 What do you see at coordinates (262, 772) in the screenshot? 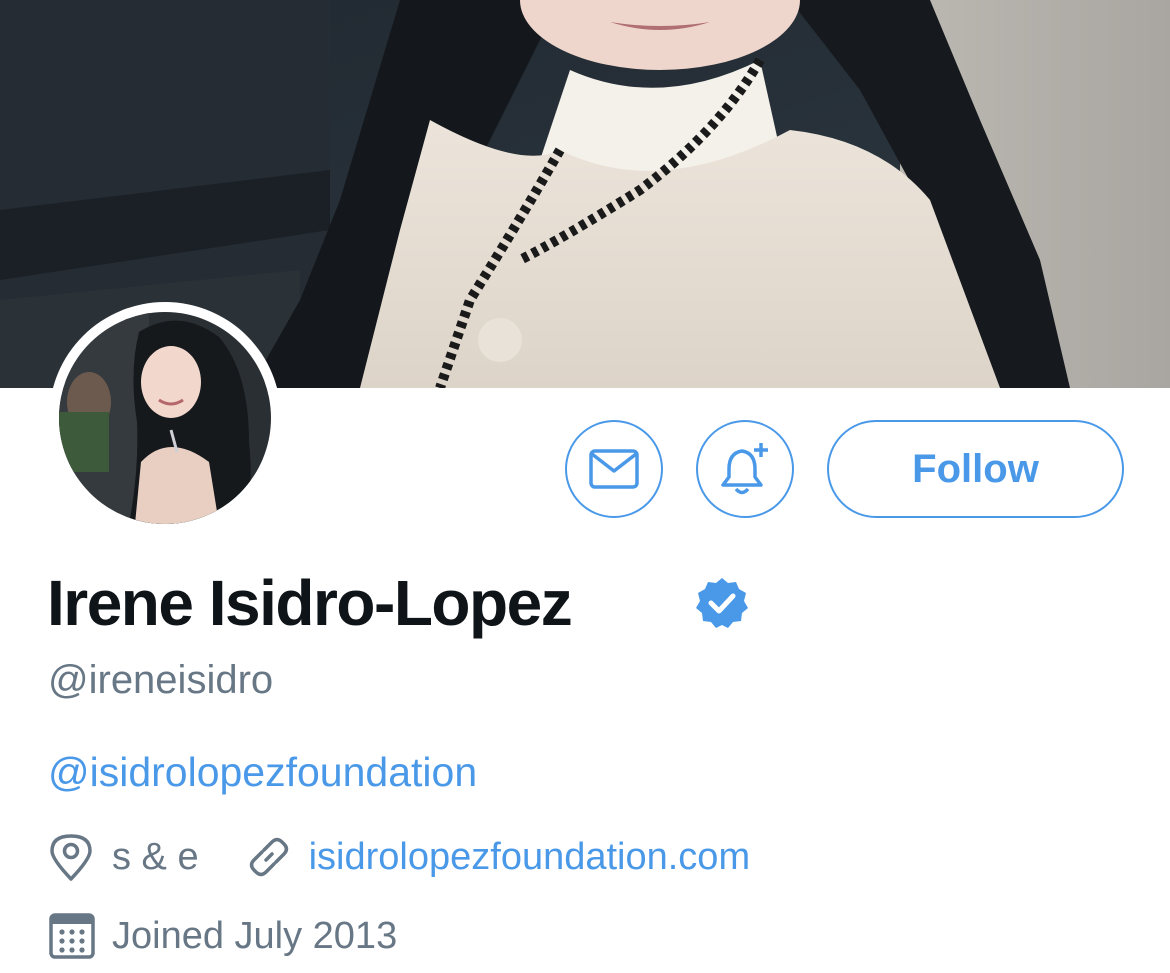
I see `bio-mention-link: @isidrolopezfoundation` at bounding box center [262, 772].